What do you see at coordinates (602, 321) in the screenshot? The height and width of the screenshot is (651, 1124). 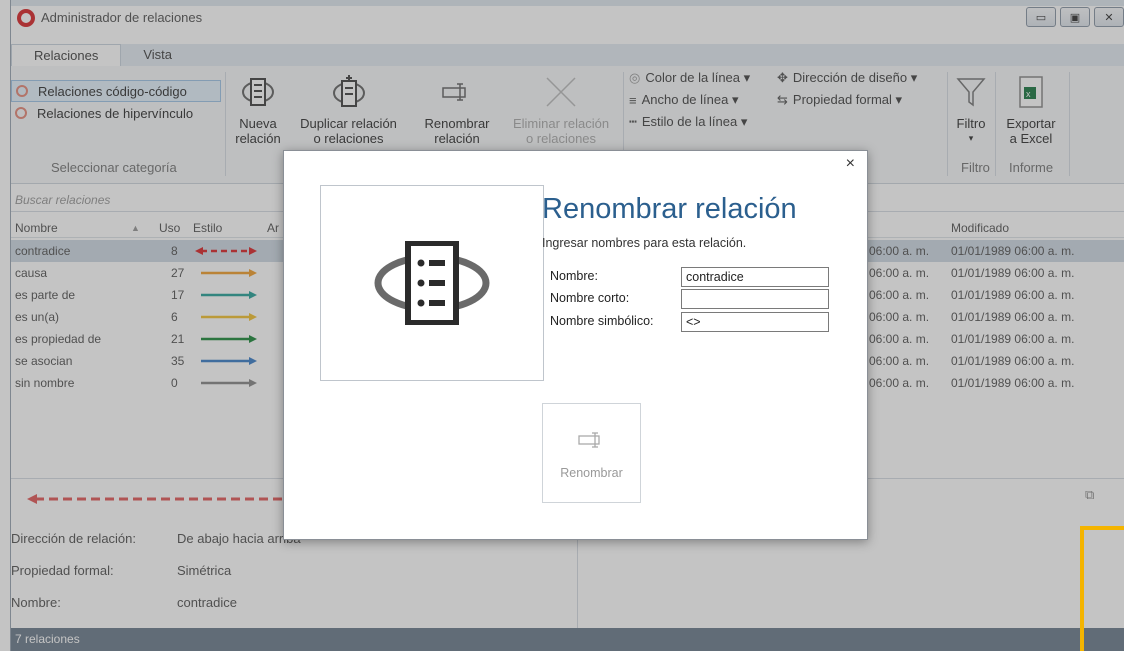 I see `symbolic-name-label: Nombre simbólico:` at bounding box center [602, 321].